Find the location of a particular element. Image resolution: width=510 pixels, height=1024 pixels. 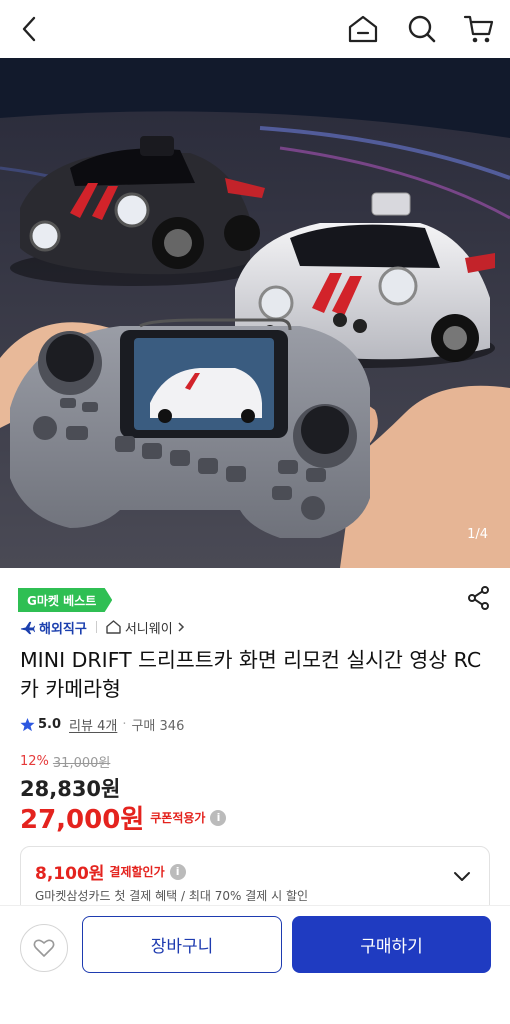

search-button is located at coordinates (422, 29).